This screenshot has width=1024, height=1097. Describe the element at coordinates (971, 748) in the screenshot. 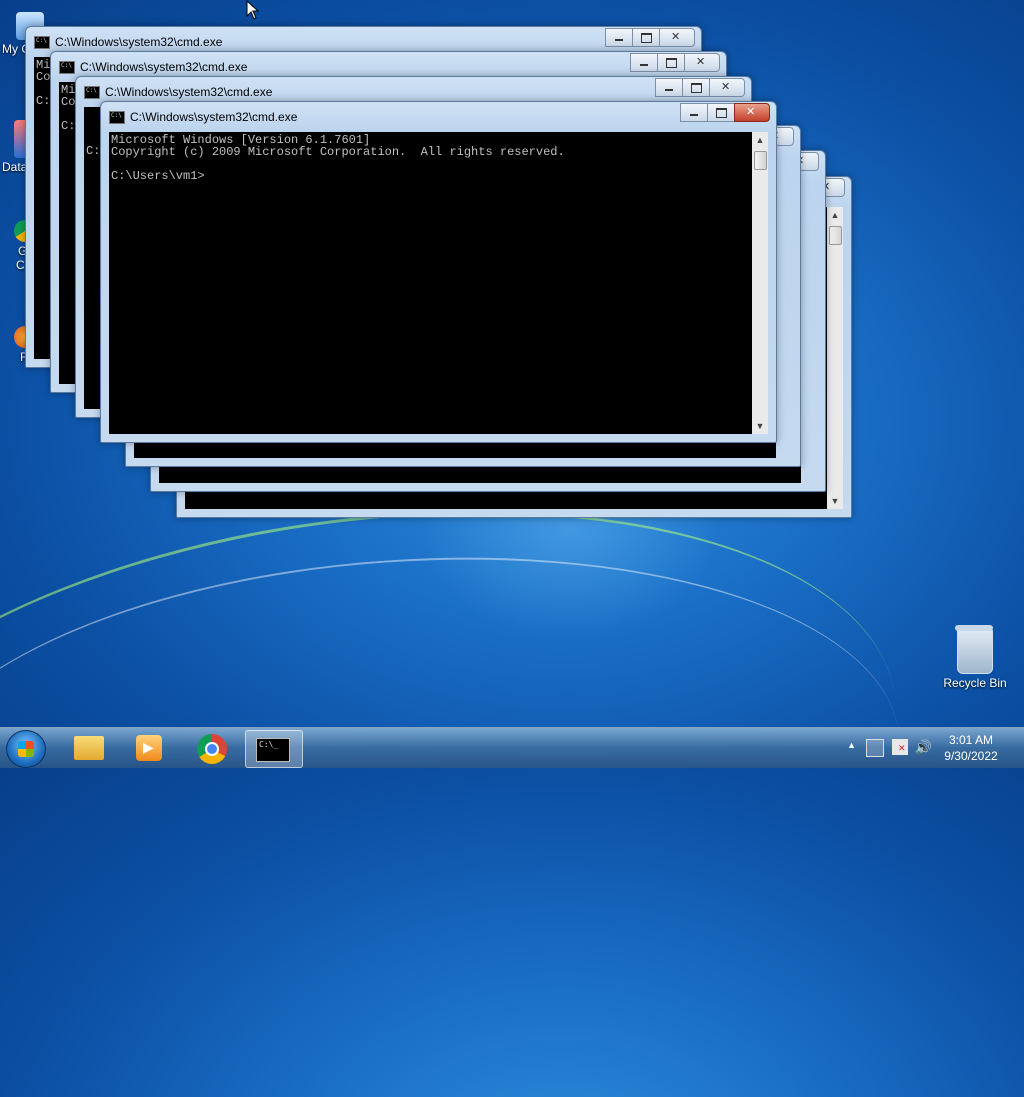

I see `clock: 3:01 AM 9/30/2022` at that location.